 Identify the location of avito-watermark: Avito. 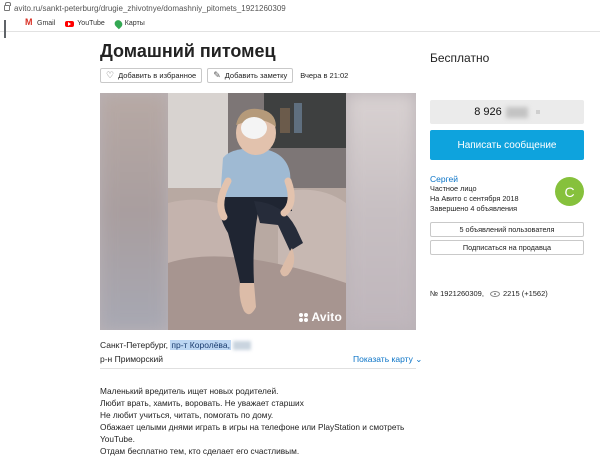
(320, 317).